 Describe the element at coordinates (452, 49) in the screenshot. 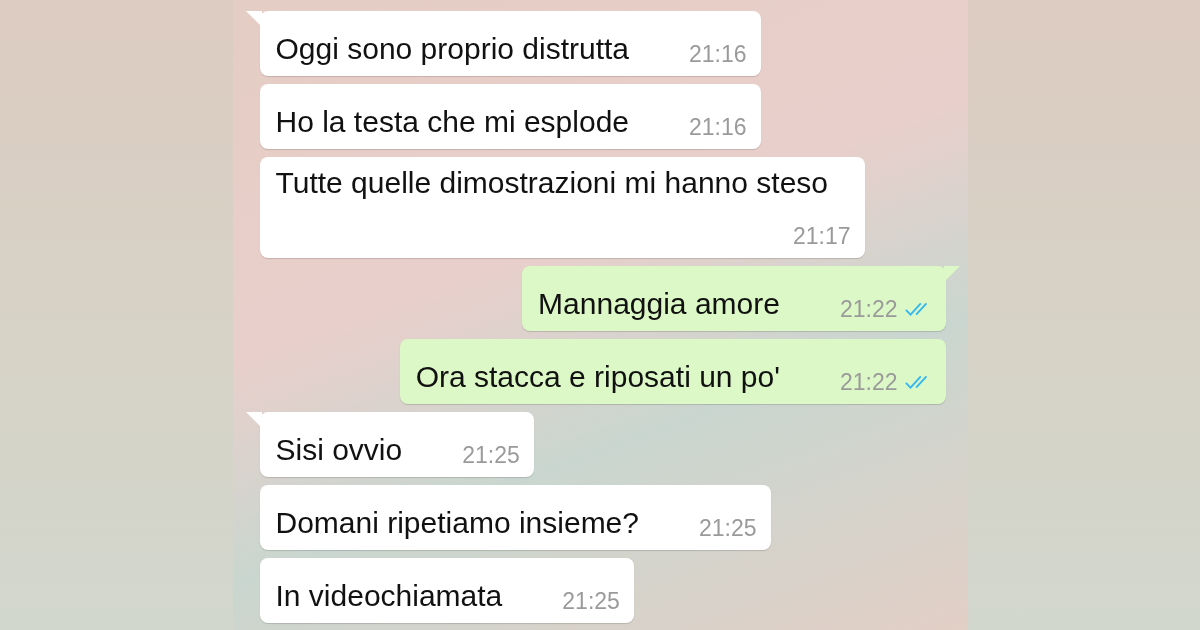

I see `message-text: Oggi sono proprio distrutta` at that location.